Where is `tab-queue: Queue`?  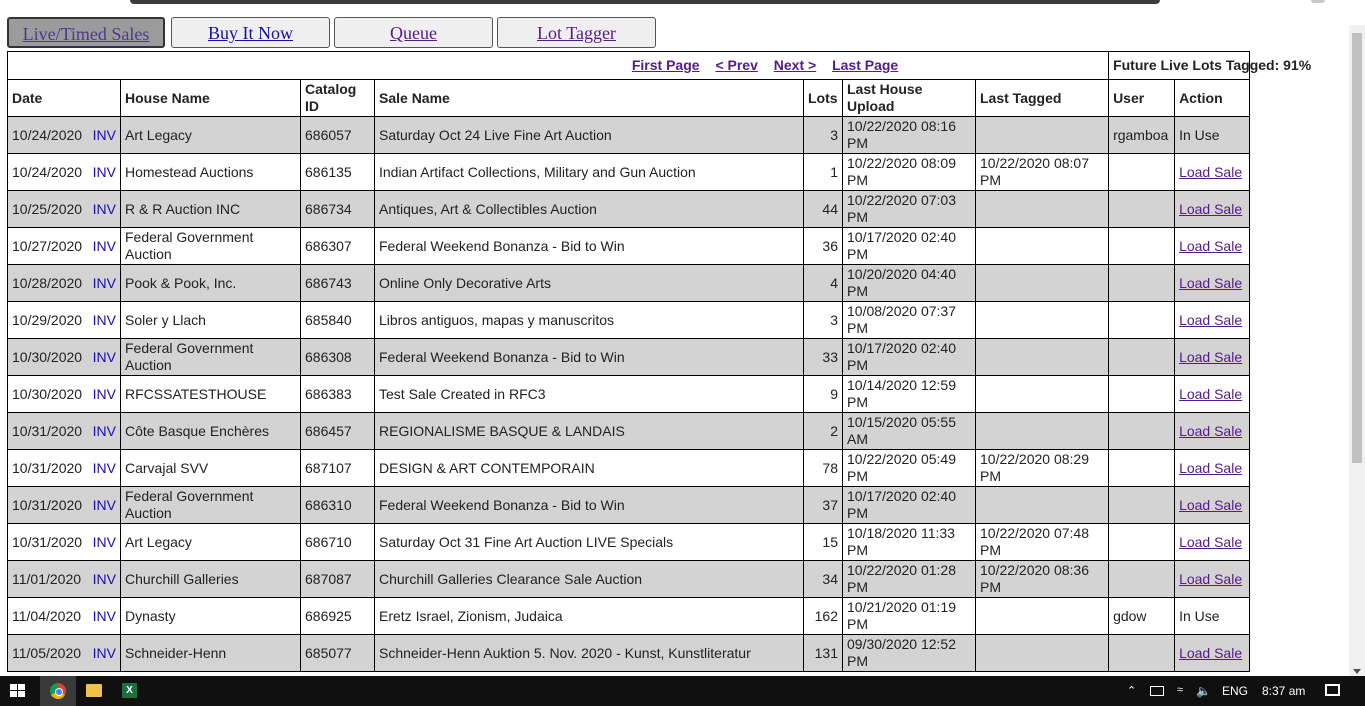
tab-queue: Queue is located at coordinates (413, 32).